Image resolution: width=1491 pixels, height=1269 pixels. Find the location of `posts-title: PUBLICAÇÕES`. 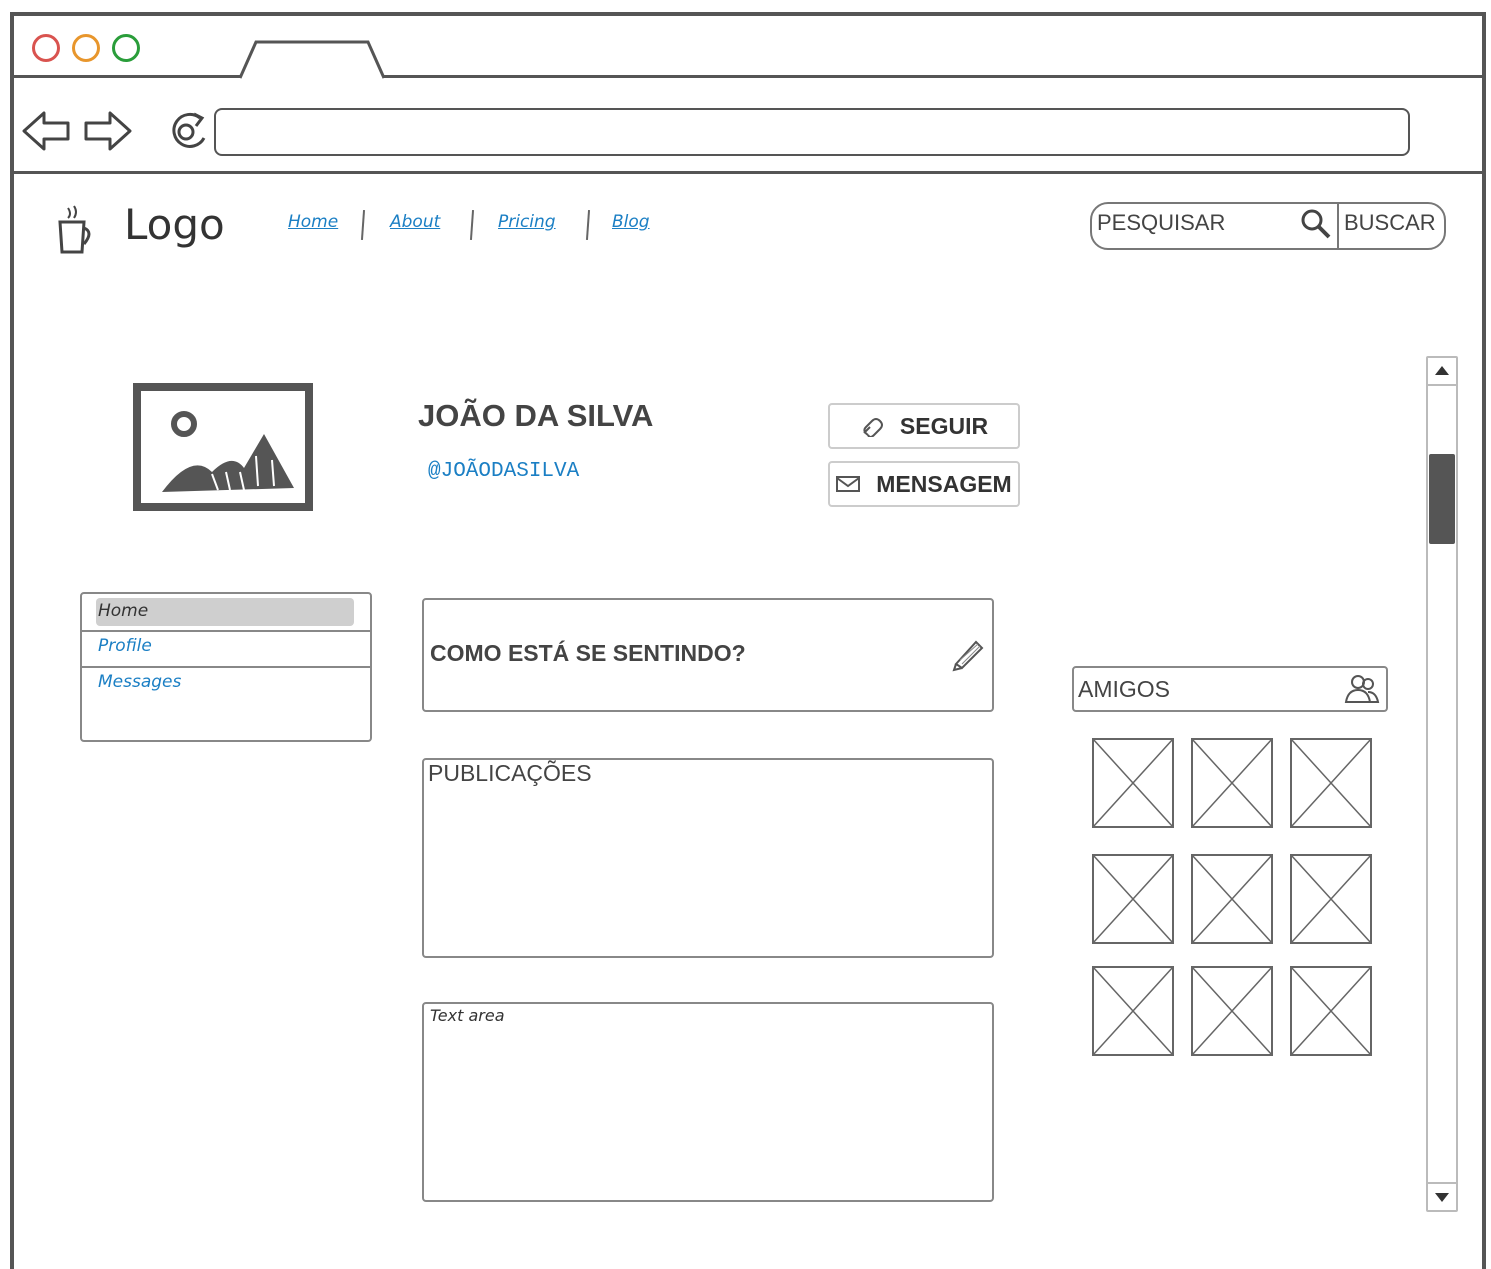

posts-title: PUBLICAÇÕES is located at coordinates (510, 773).